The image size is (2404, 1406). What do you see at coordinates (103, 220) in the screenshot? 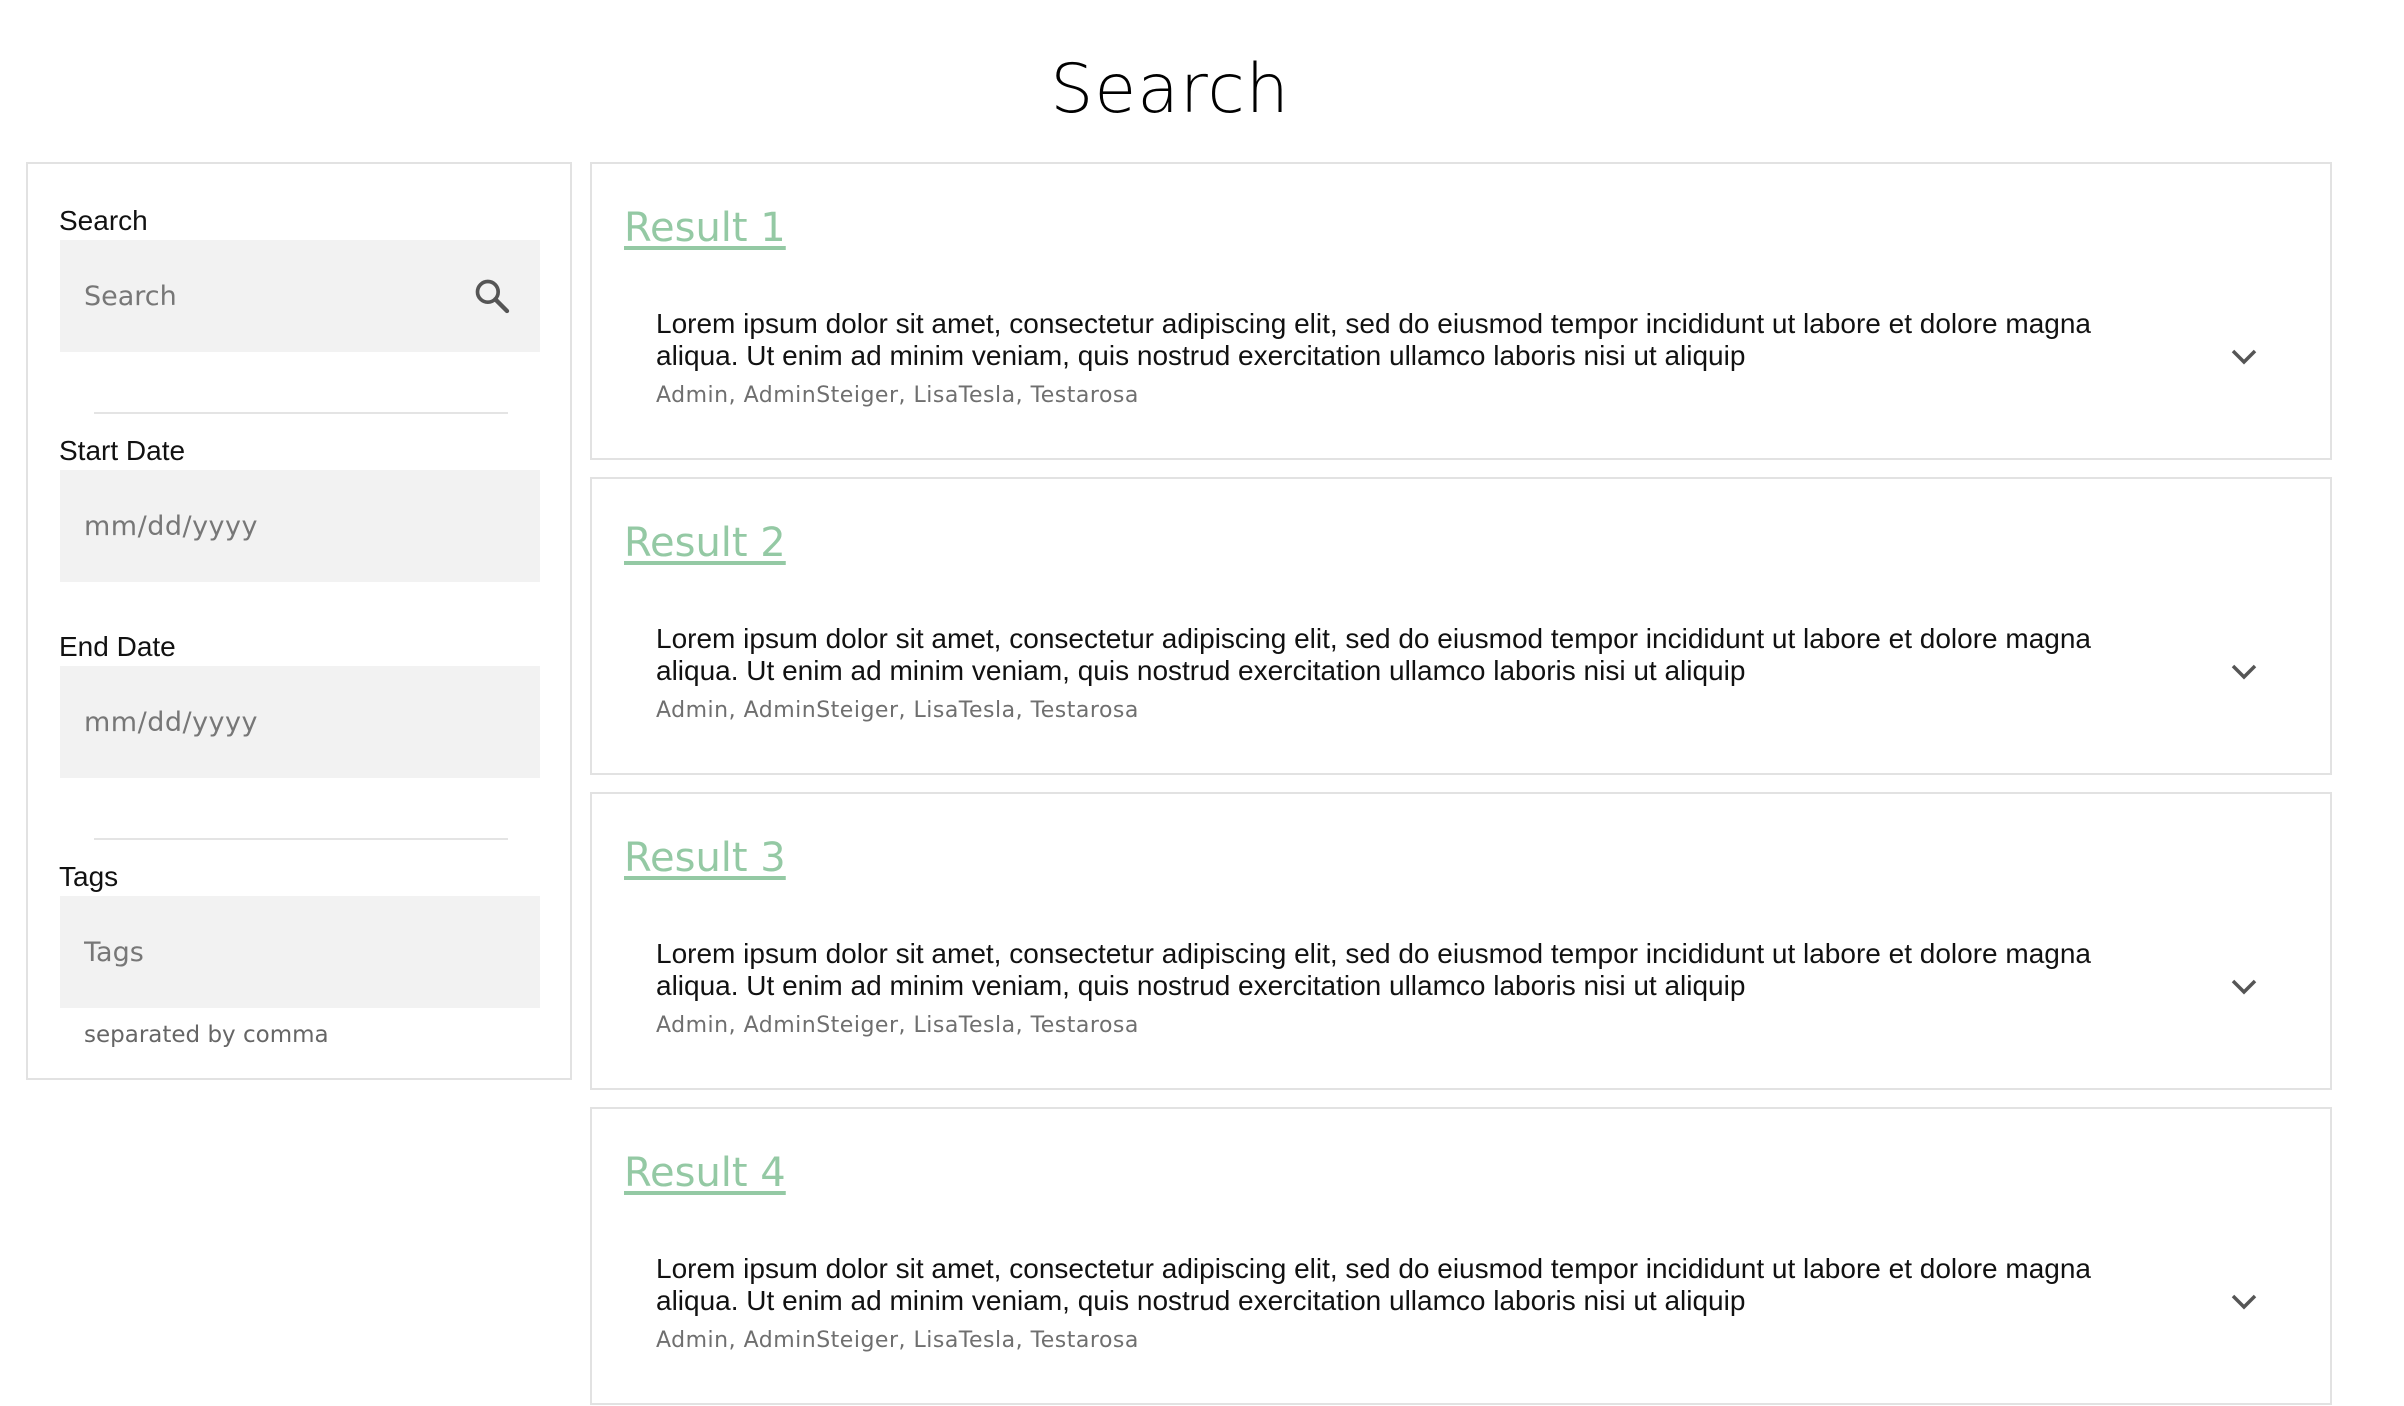
I see `search-label: Search` at bounding box center [103, 220].